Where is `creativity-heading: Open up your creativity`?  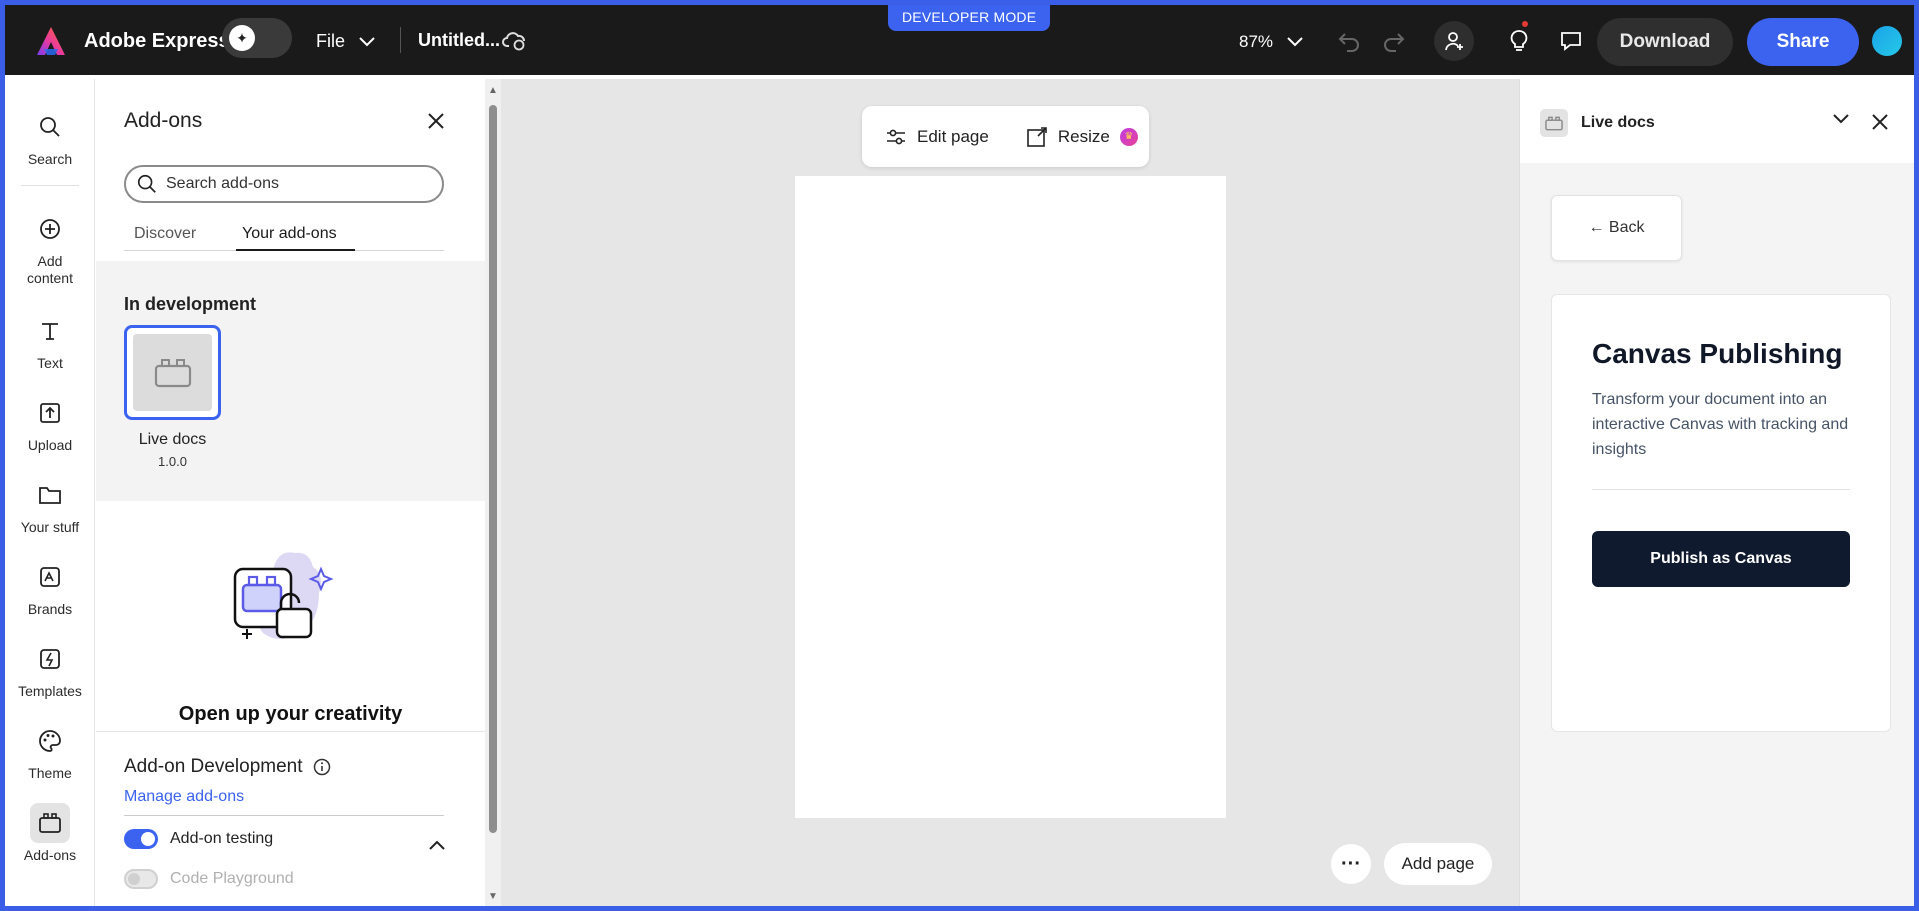 creativity-heading: Open up your creativity is located at coordinates (290, 714).